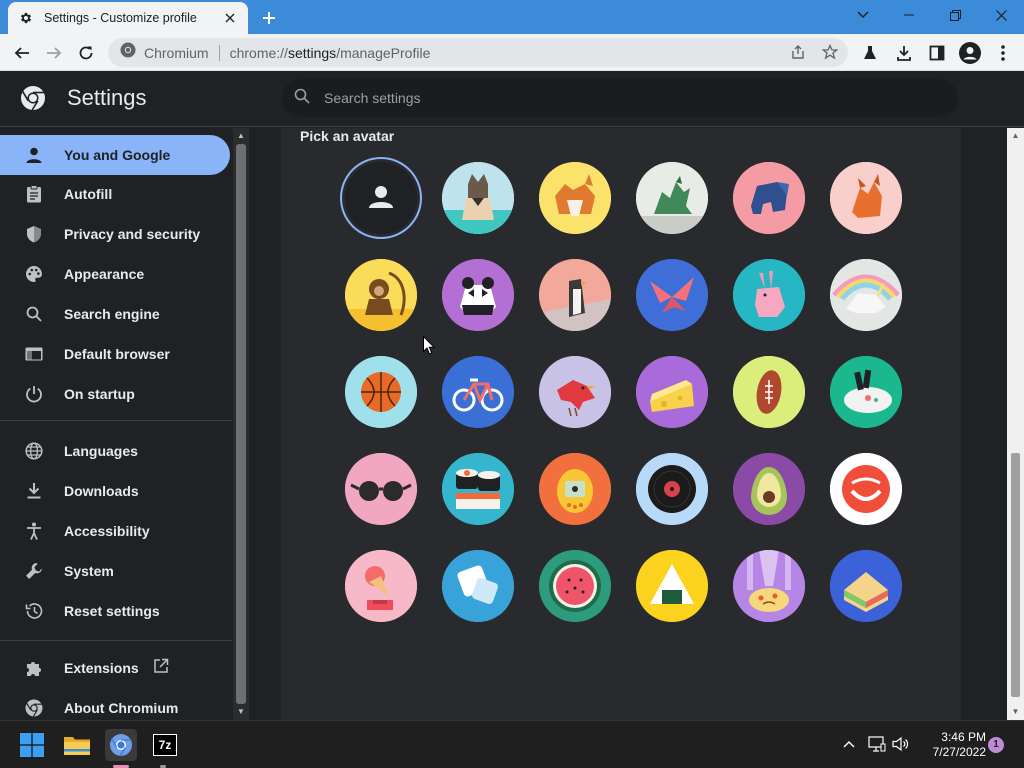  I want to click on sunglasses-icon, so click(381, 489).